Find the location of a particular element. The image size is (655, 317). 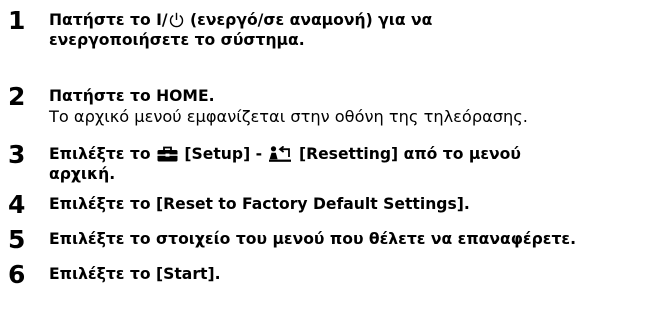

step-number: 2 is located at coordinates (17, 96).